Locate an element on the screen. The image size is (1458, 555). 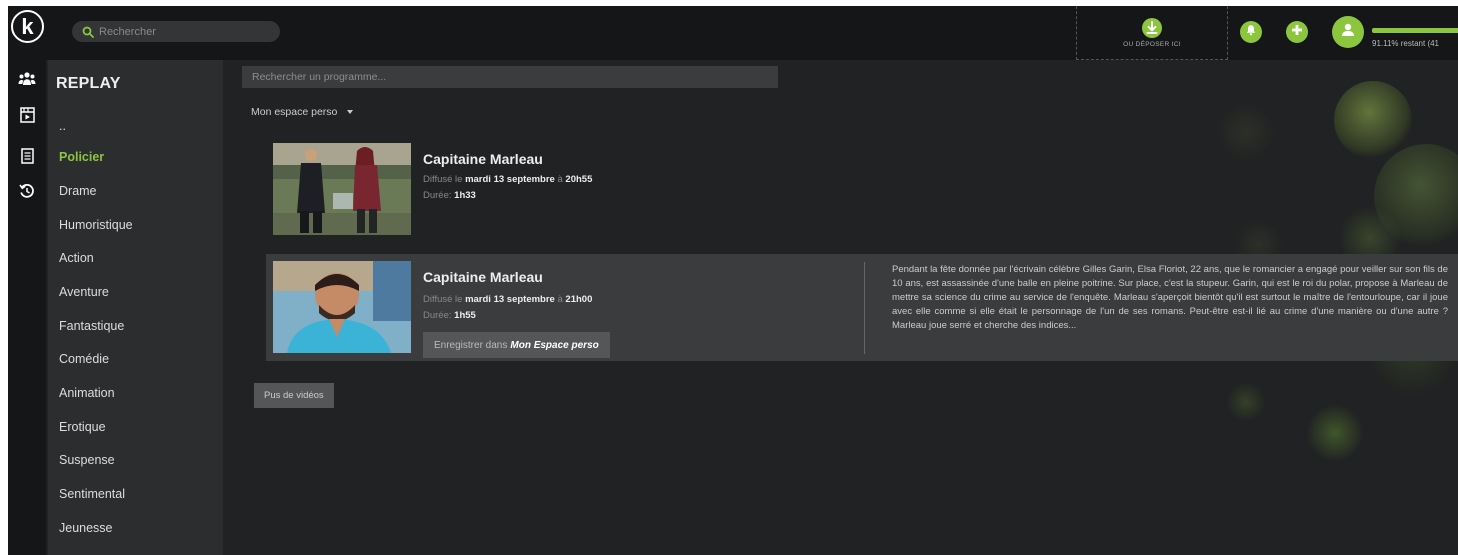
top-bar: k OU DÉPOSER ICI is located at coordinates (733, 33).